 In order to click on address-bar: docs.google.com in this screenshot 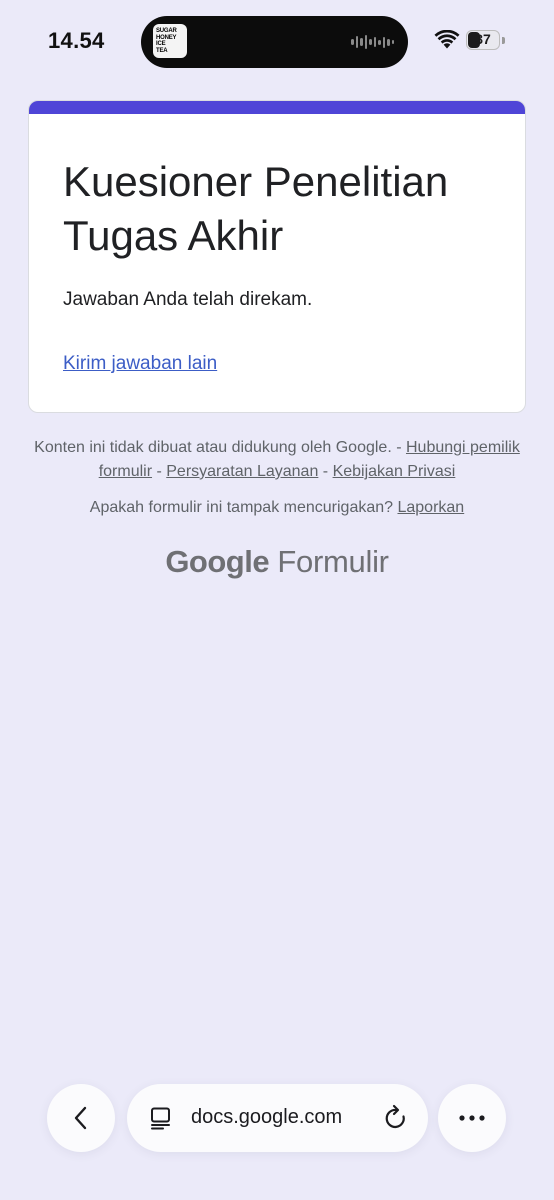, I will do `click(277, 1118)`.